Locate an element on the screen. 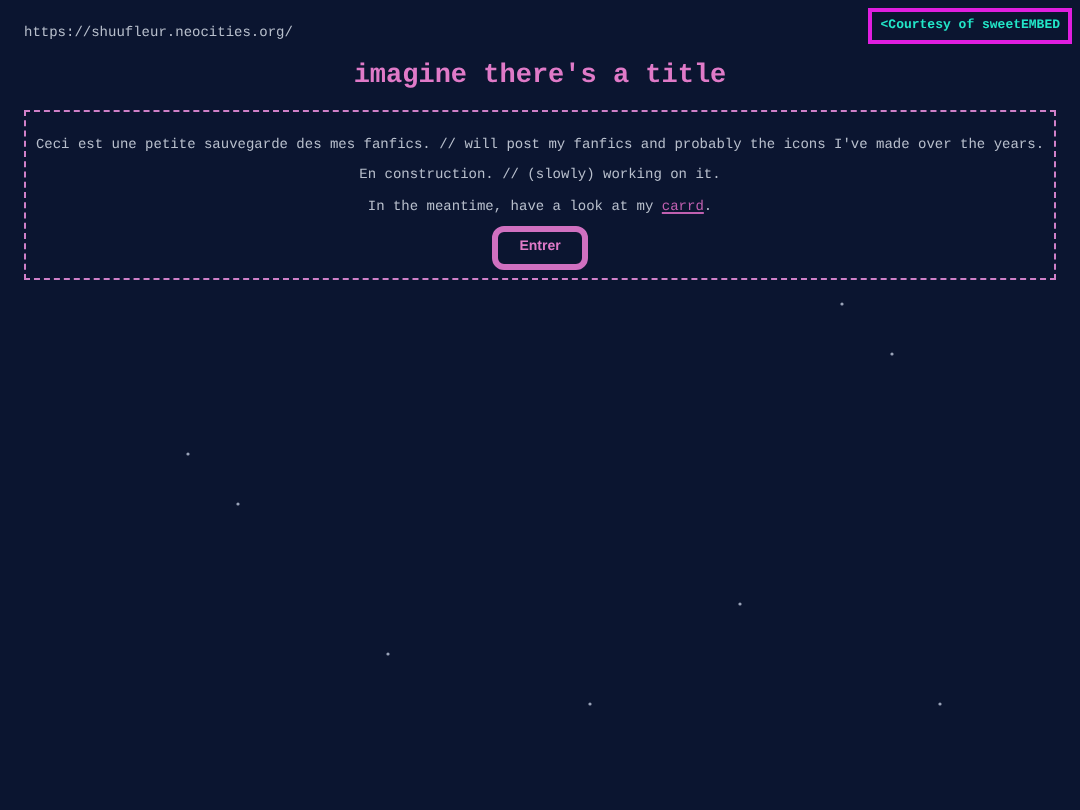  page-title: imagine there's a title is located at coordinates (540, 77).